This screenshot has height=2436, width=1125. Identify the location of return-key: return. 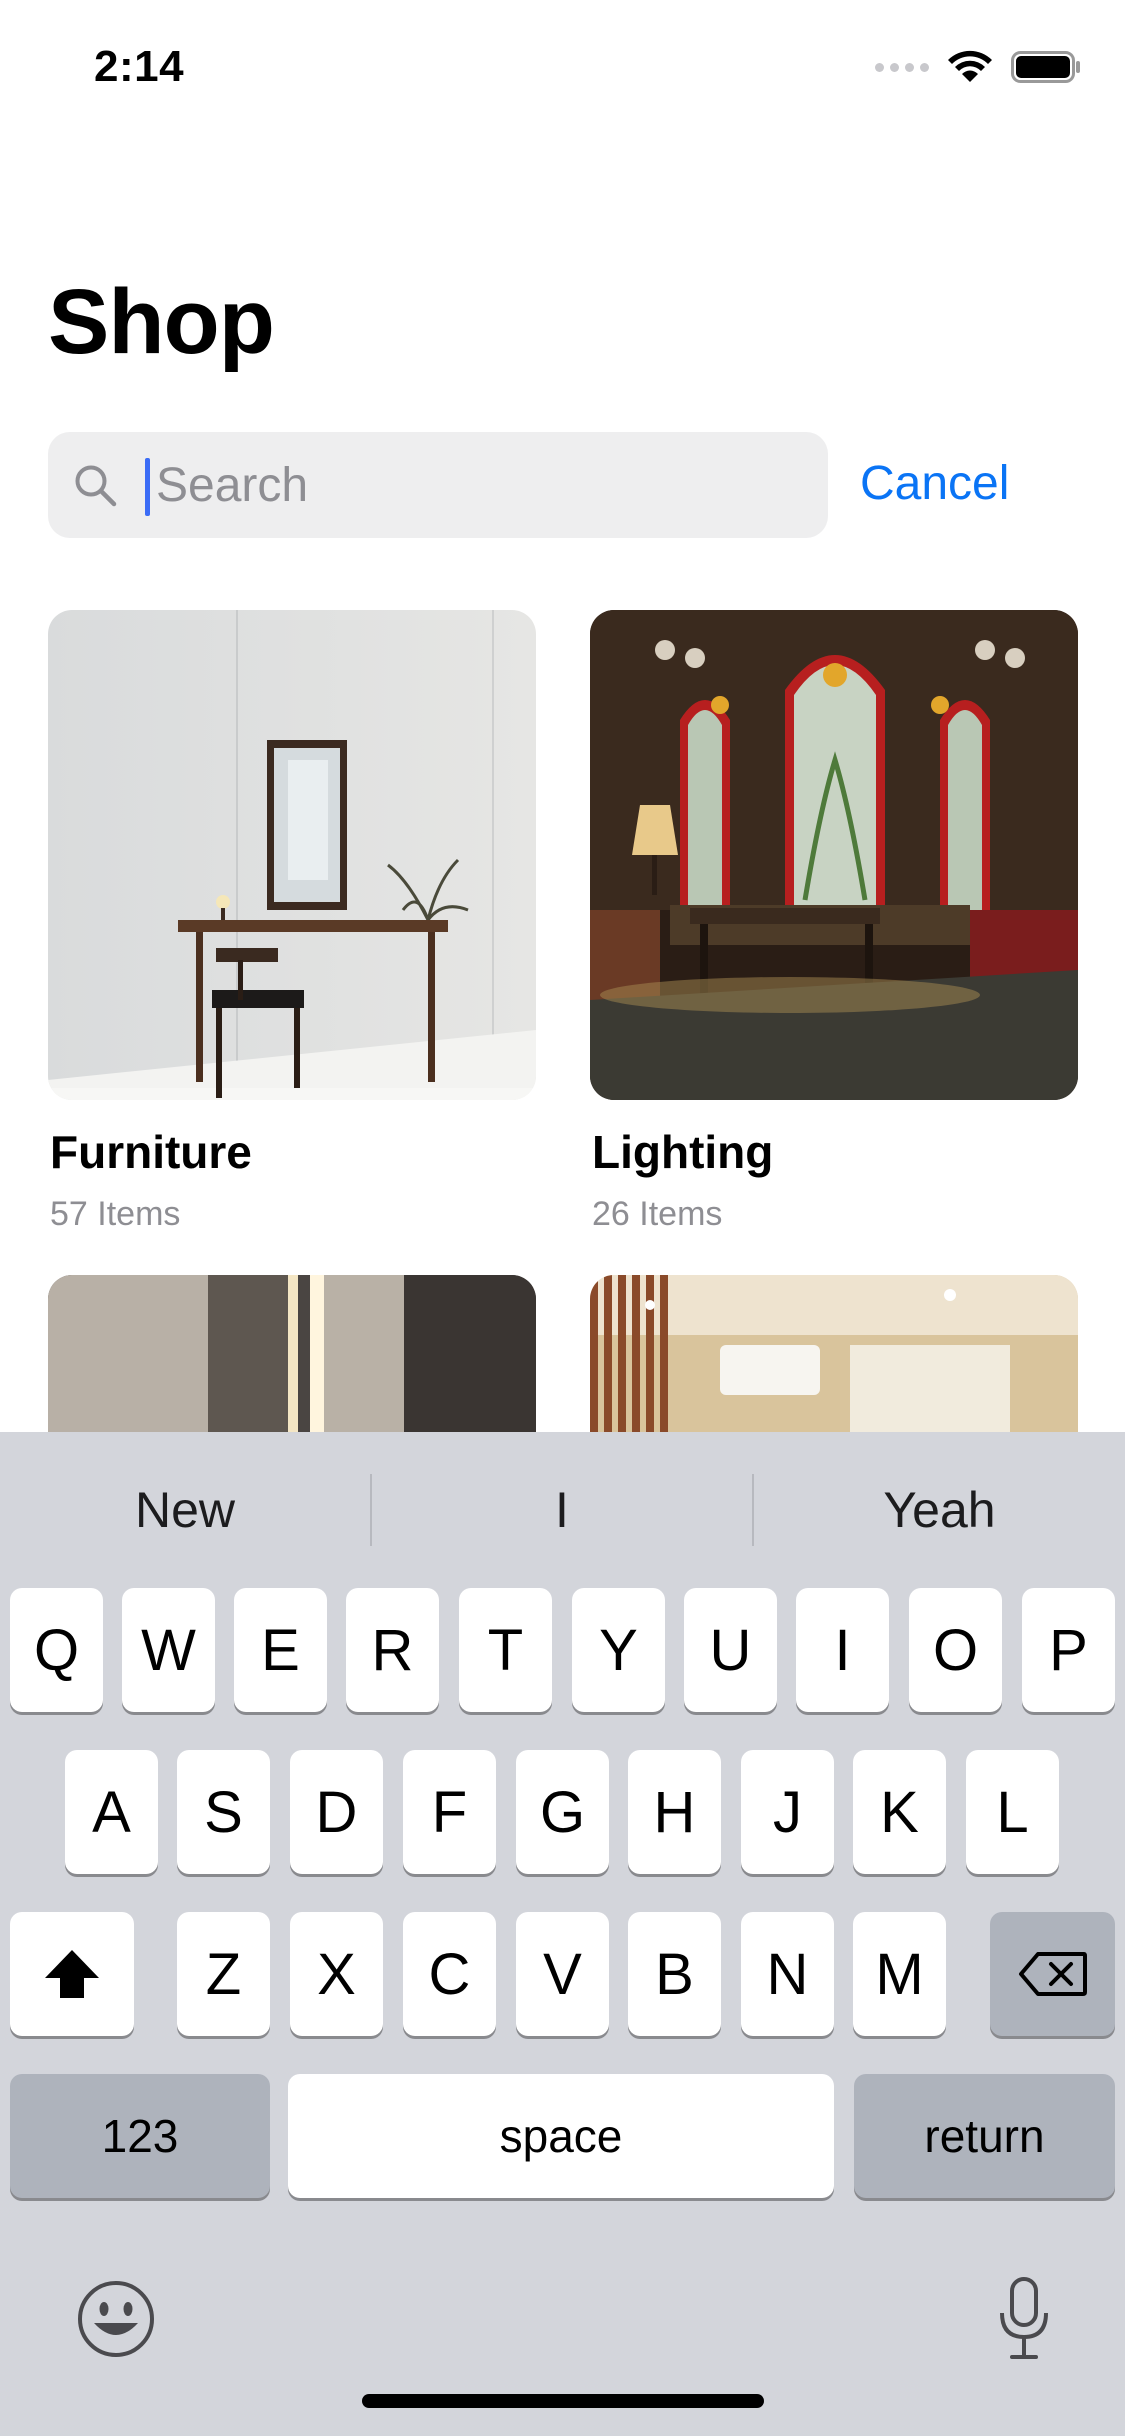
(984, 2136).